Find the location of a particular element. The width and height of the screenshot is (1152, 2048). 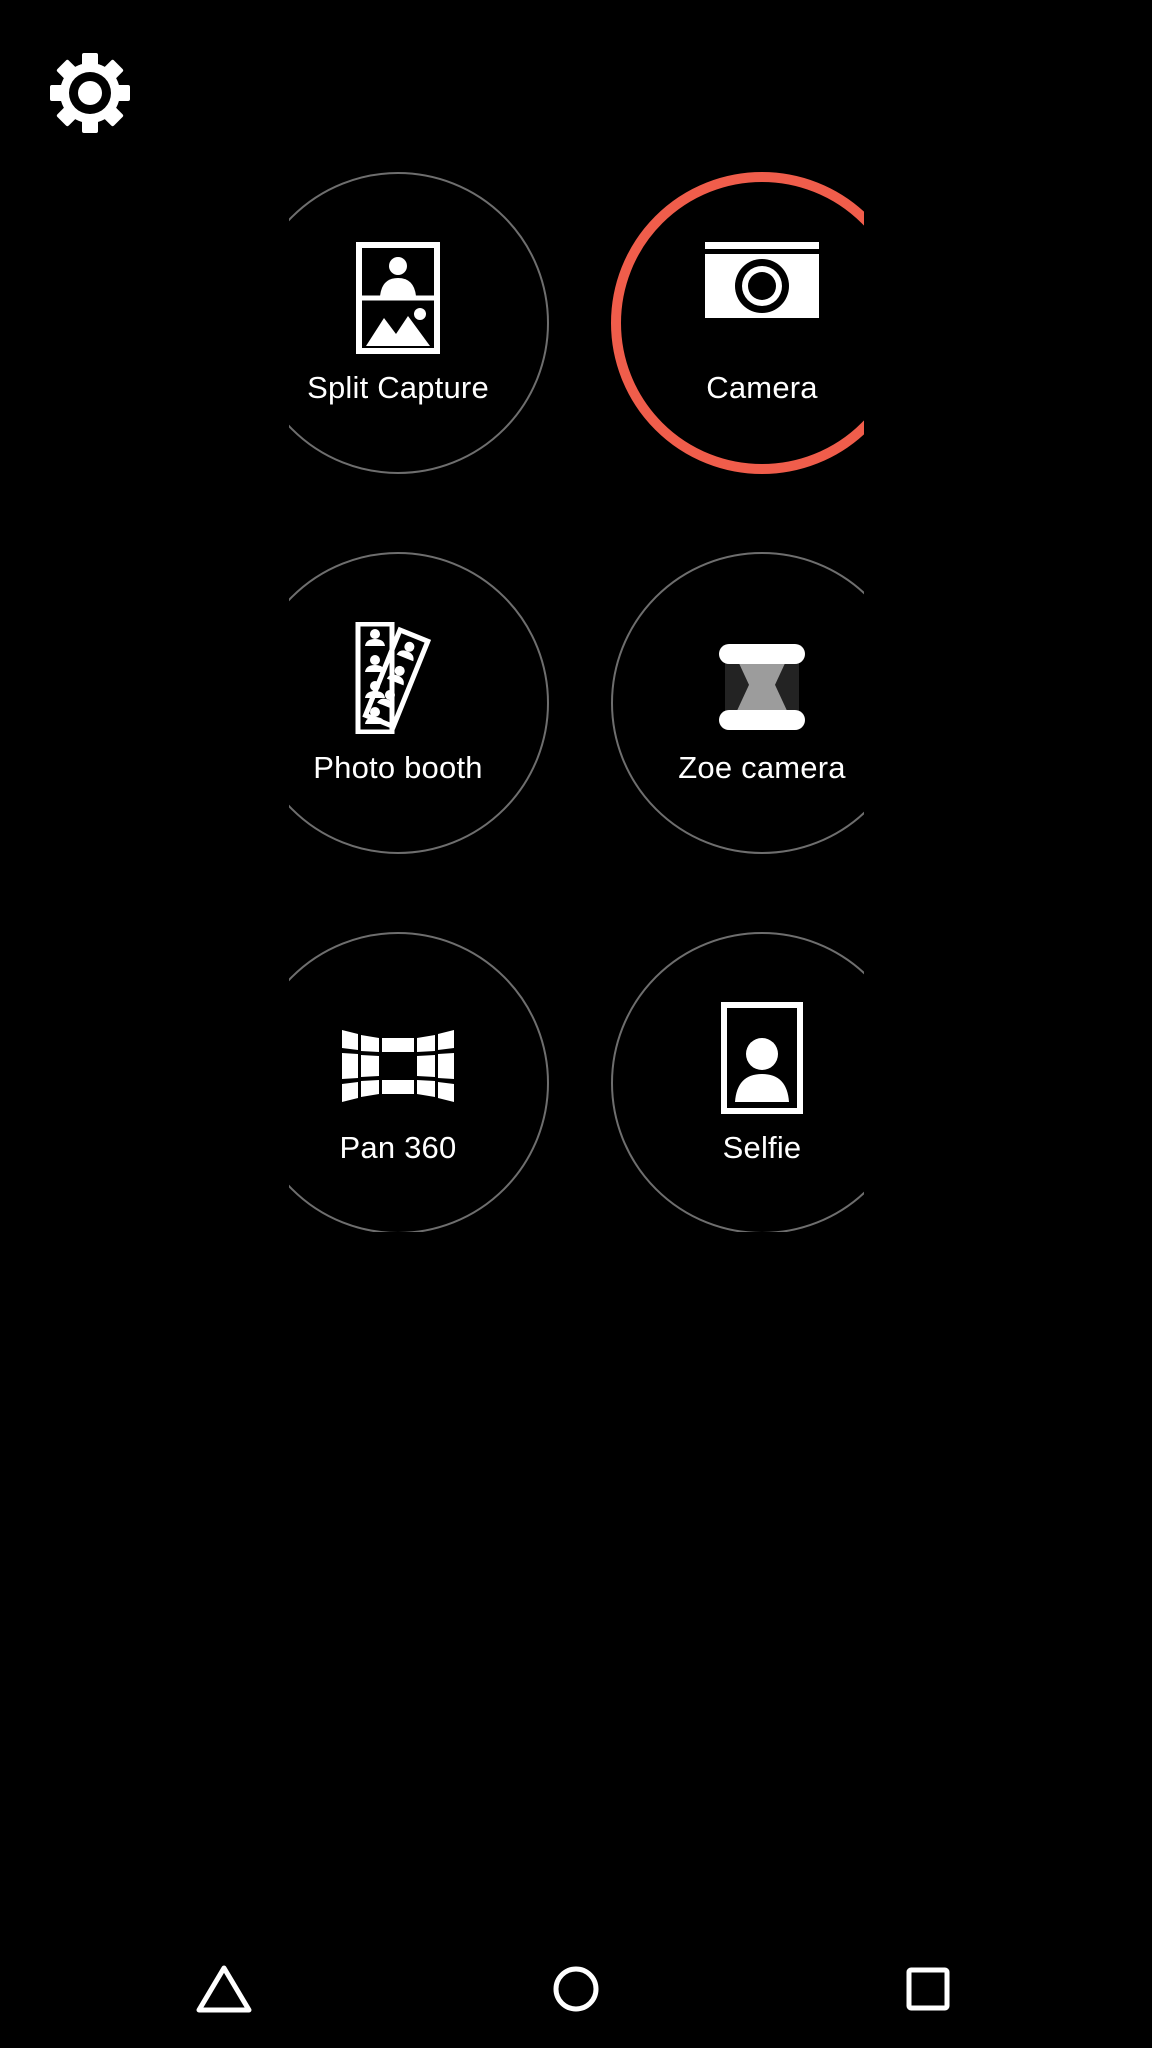

pan-360-icon is located at coordinates (398, 1066).